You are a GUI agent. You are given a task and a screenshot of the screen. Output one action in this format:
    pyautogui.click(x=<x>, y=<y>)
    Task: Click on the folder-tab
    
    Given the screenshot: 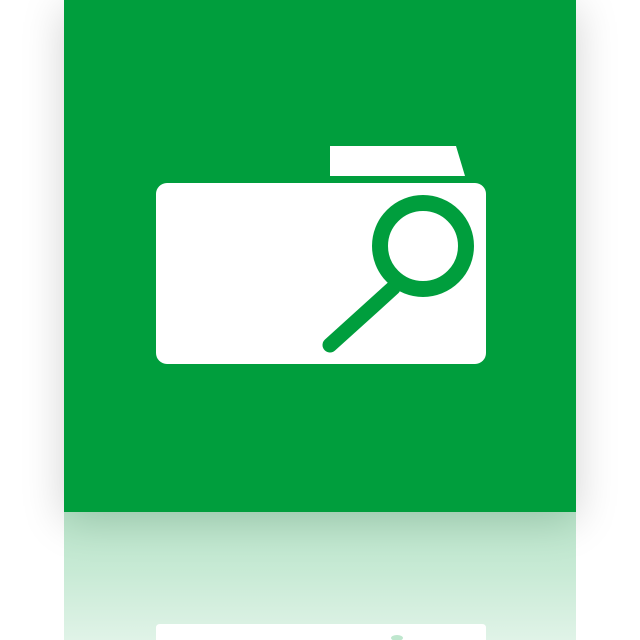 What is the action you would take?
    pyautogui.click(x=397, y=161)
    